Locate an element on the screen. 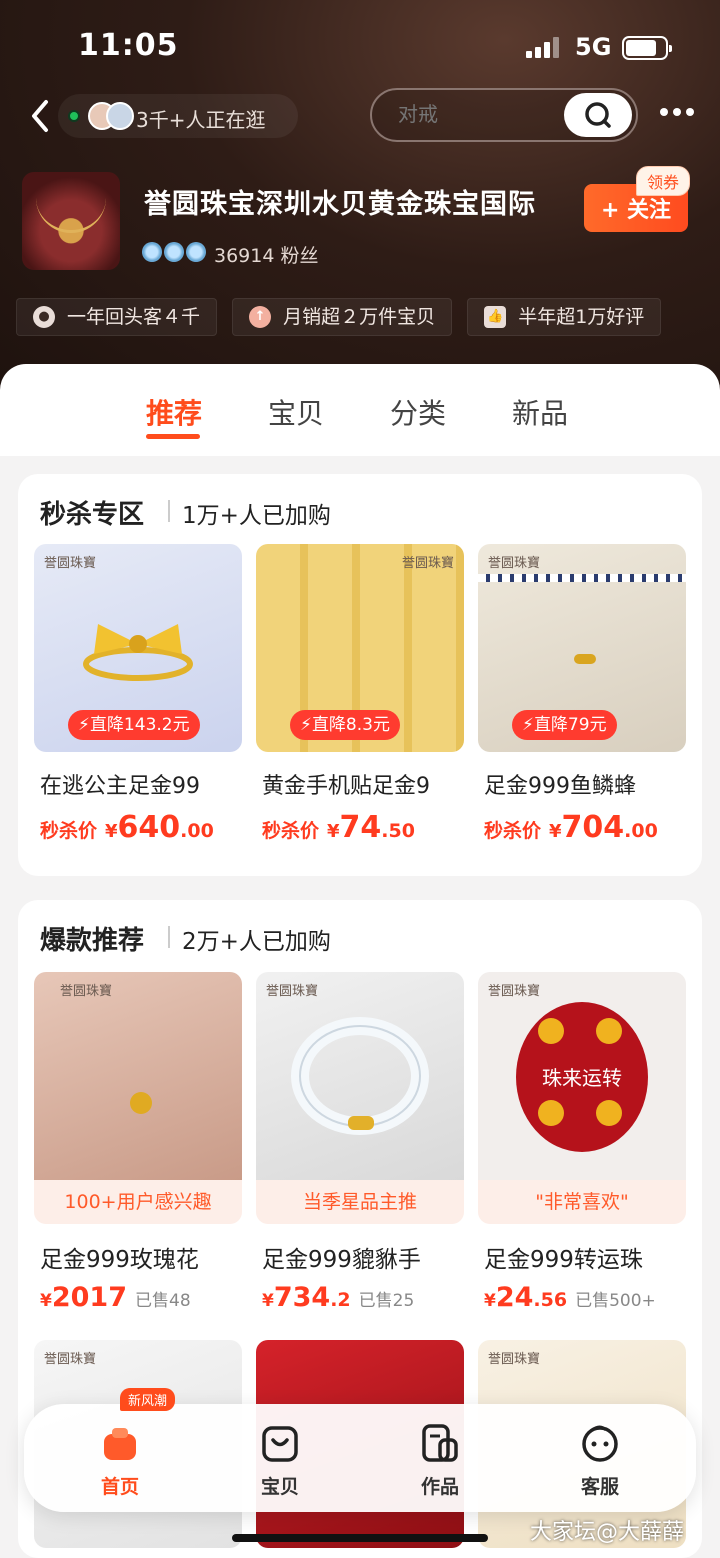 The height and width of the screenshot is (1558, 720). top-nav: 3千+人正在逛 is located at coordinates (360, 116).